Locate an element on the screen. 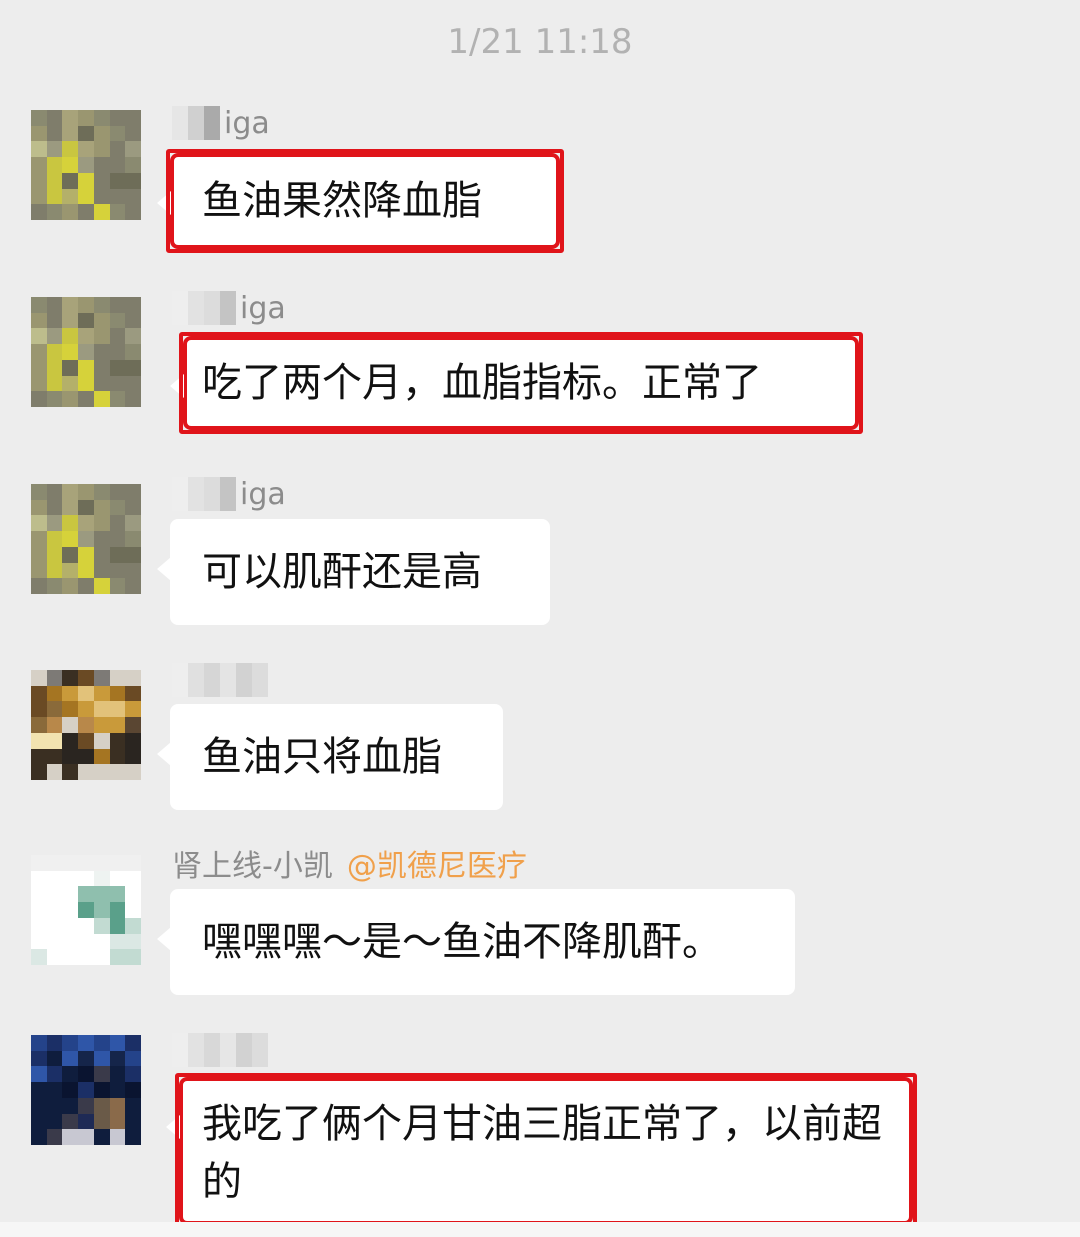  message-bubble: 嘿嘿嘿～是～鱼油不降肌酐。 is located at coordinates (476, 942).